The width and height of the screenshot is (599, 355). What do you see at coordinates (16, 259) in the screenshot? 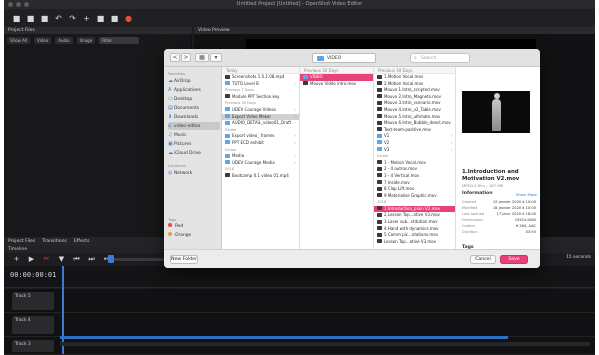
I see `add-track-icon: +` at bounding box center [16, 259].